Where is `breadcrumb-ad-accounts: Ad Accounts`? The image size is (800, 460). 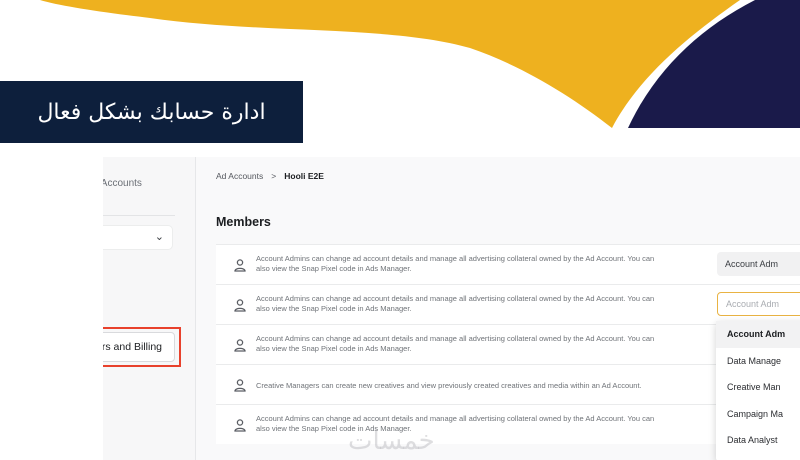
breadcrumb-ad-accounts: Ad Accounts is located at coordinates (239, 176).